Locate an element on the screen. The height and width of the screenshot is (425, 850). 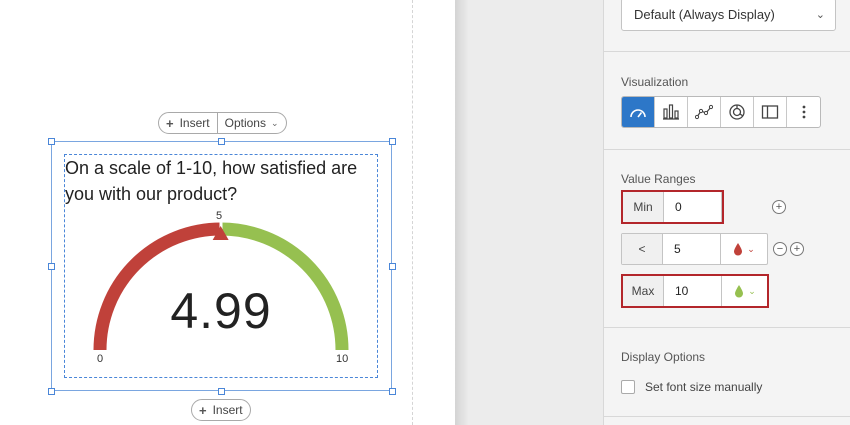
minus-icon: − is located at coordinates (780, 248).